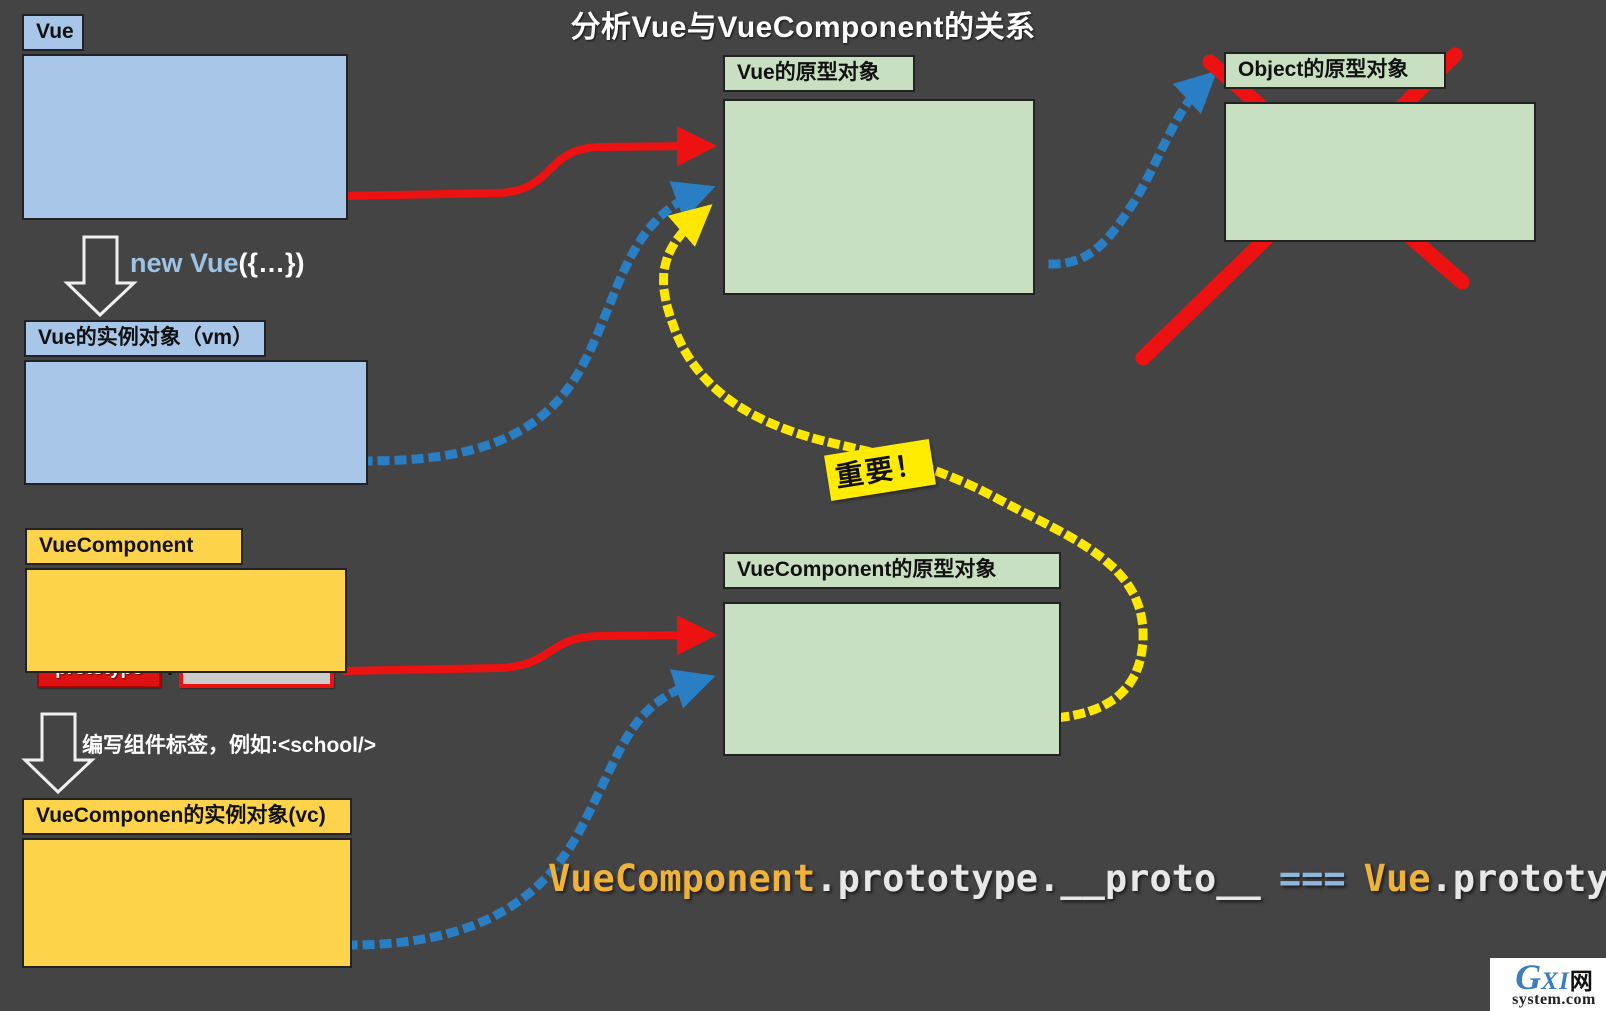 The image size is (1606, 1011). What do you see at coordinates (196, 422) in the screenshot?
I see `card-vue-instance-body` at bounding box center [196, 422].